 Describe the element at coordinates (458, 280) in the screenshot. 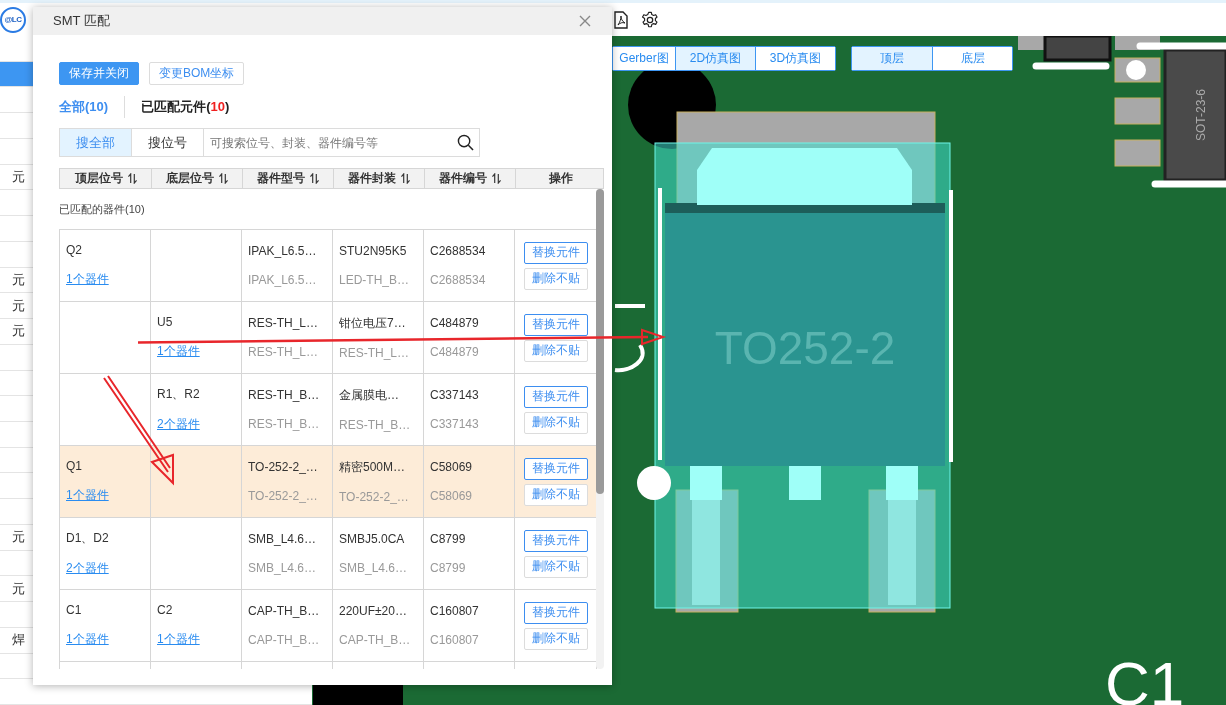

I see `table-cell-text: C2688534` at that location.